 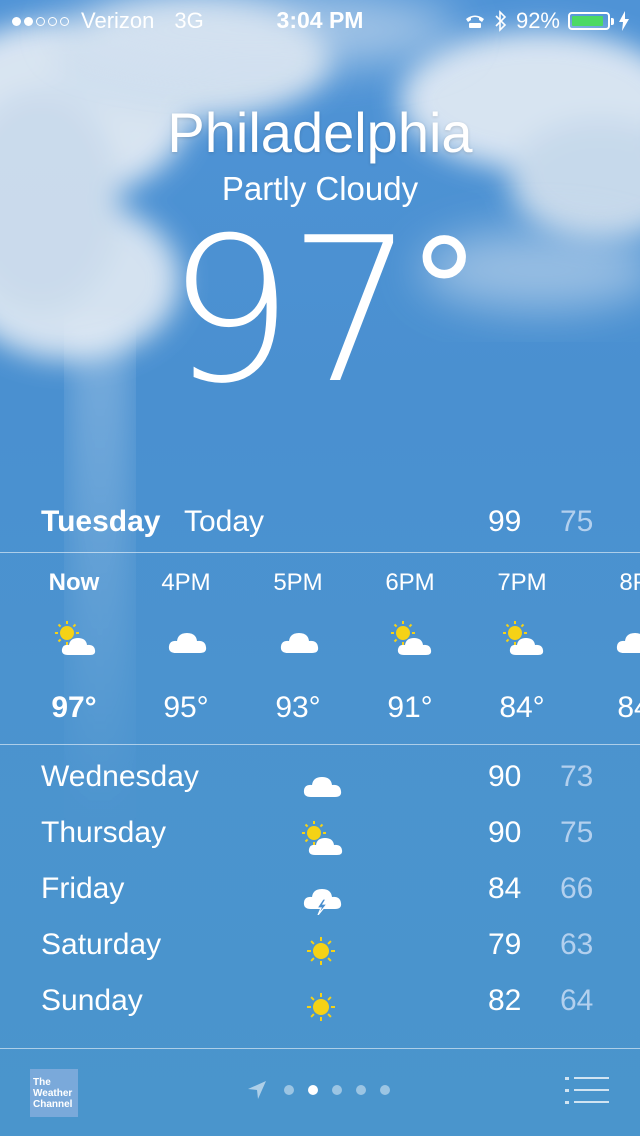 What do you see at coordinates (186, 707) in the screenshot?
I see `hourly-temp: 95°` at bounding box center [186, 707].